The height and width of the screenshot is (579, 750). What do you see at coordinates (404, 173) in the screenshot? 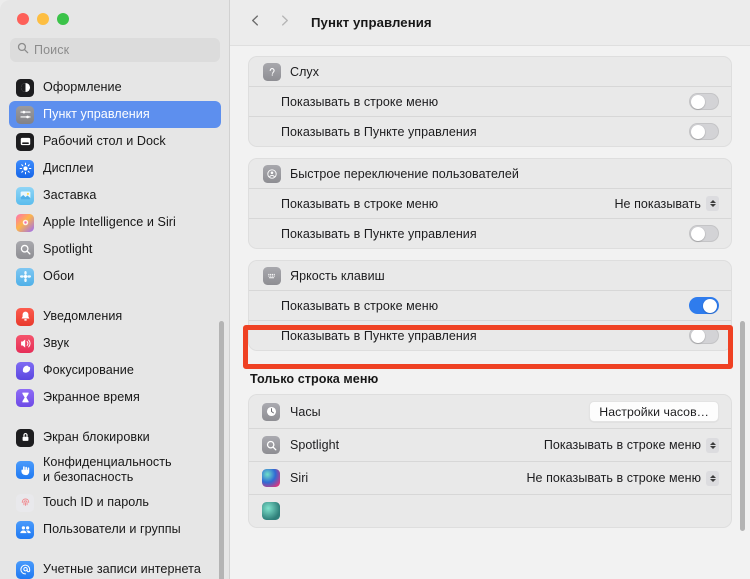
I see `card-header-label: Быстрое переключение пользователей` at bounding box center [404, 173].